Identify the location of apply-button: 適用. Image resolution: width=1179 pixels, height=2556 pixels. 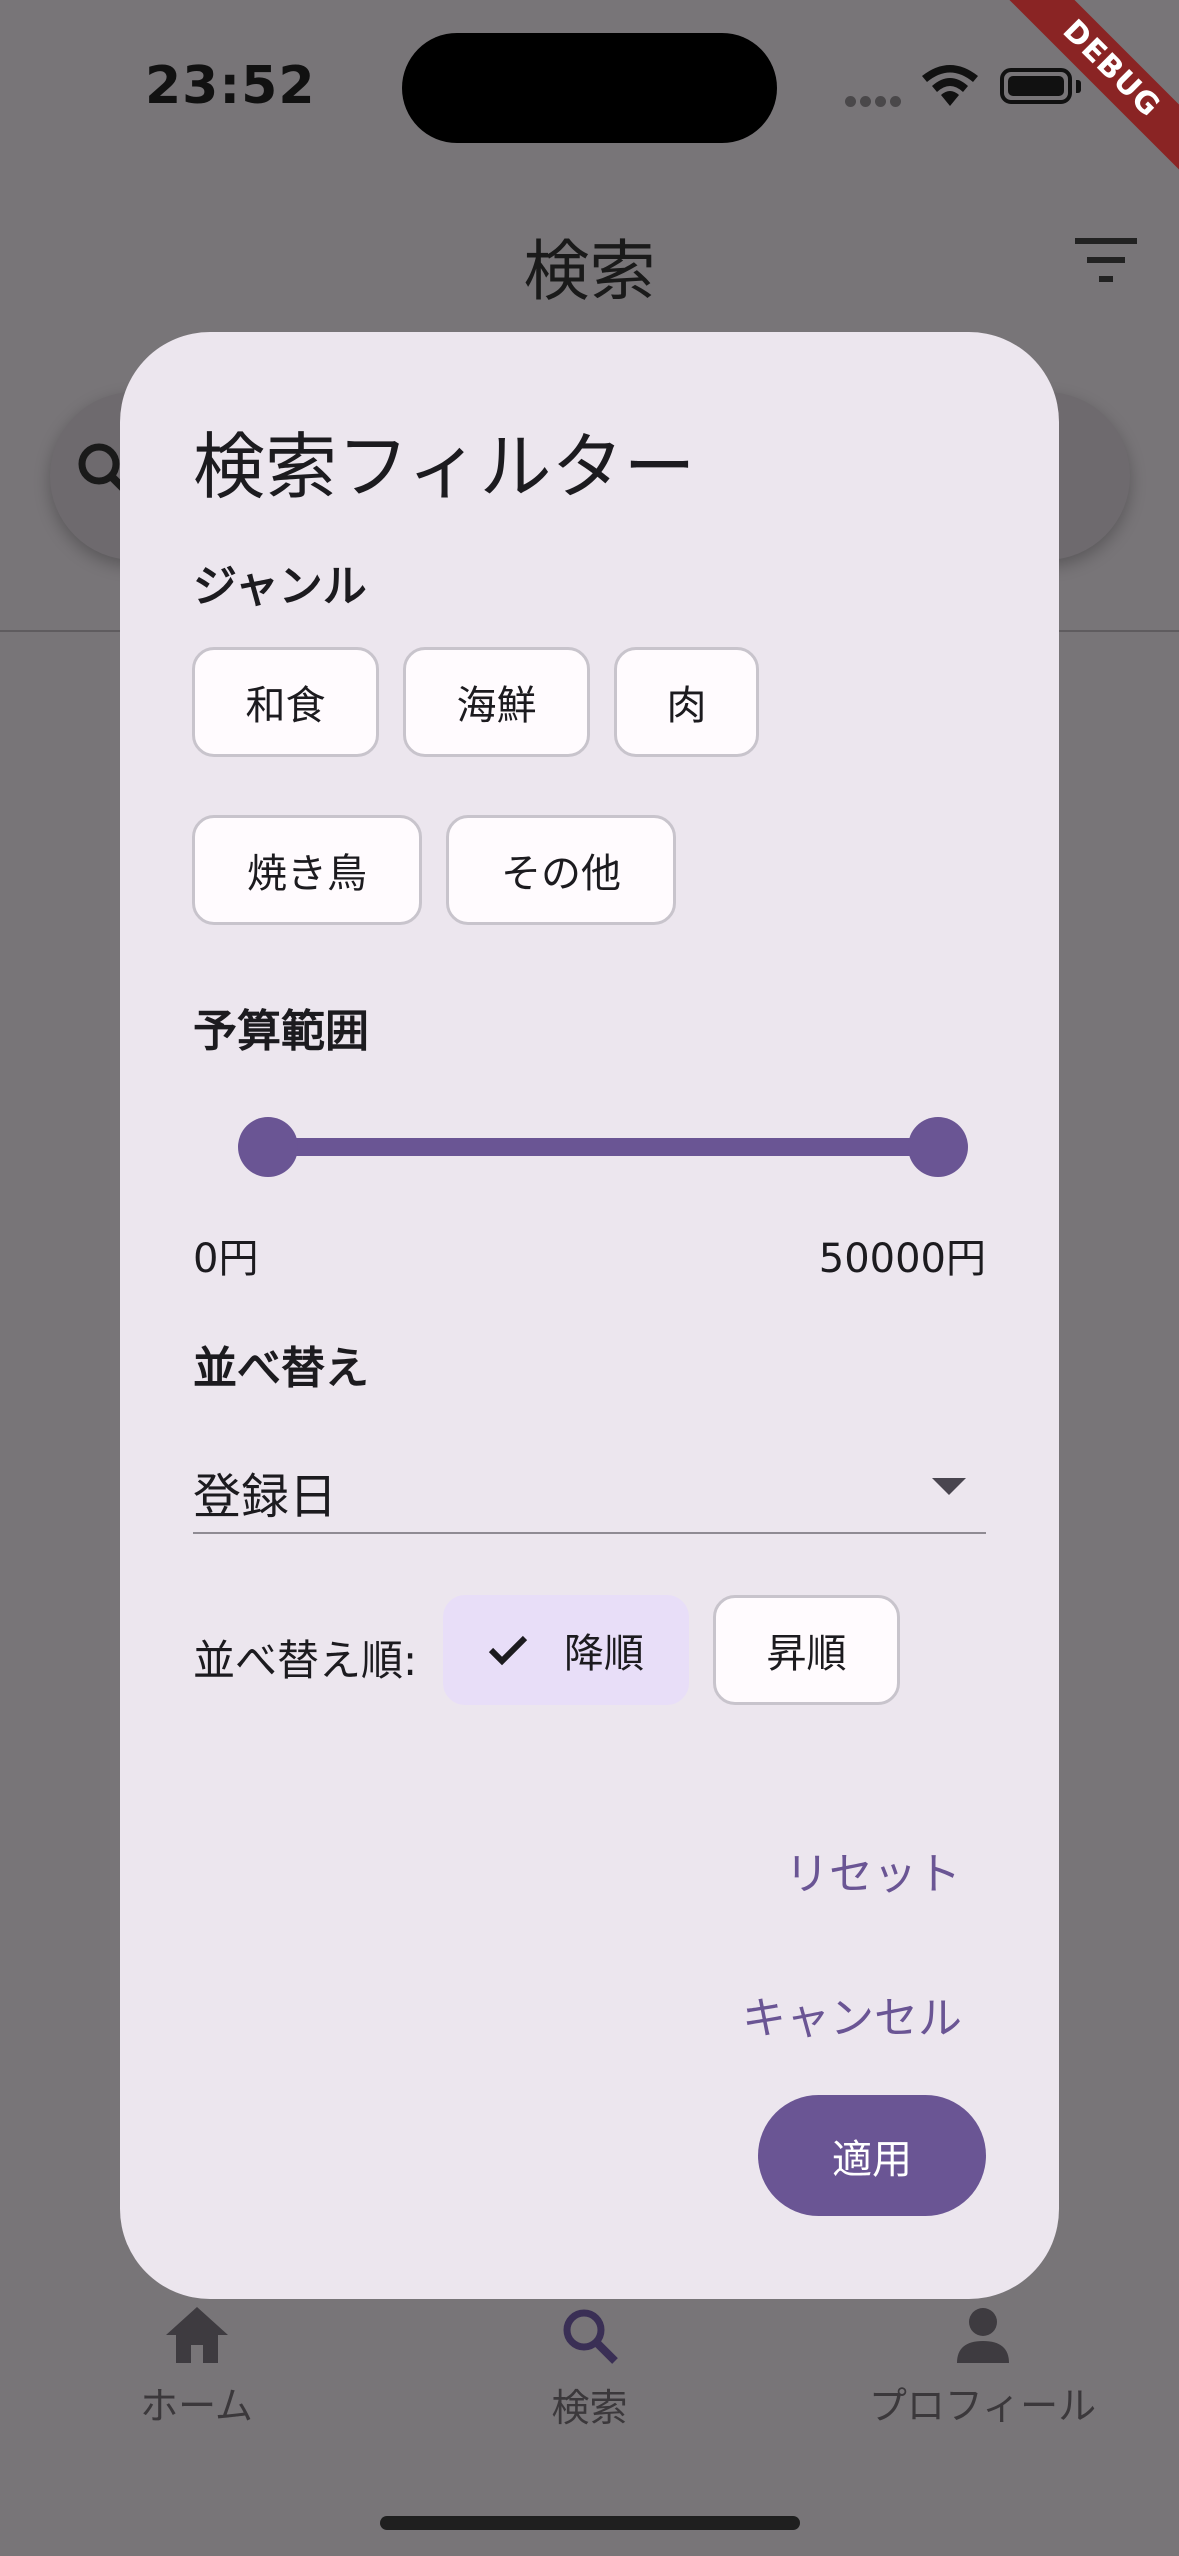
(872, 2155).